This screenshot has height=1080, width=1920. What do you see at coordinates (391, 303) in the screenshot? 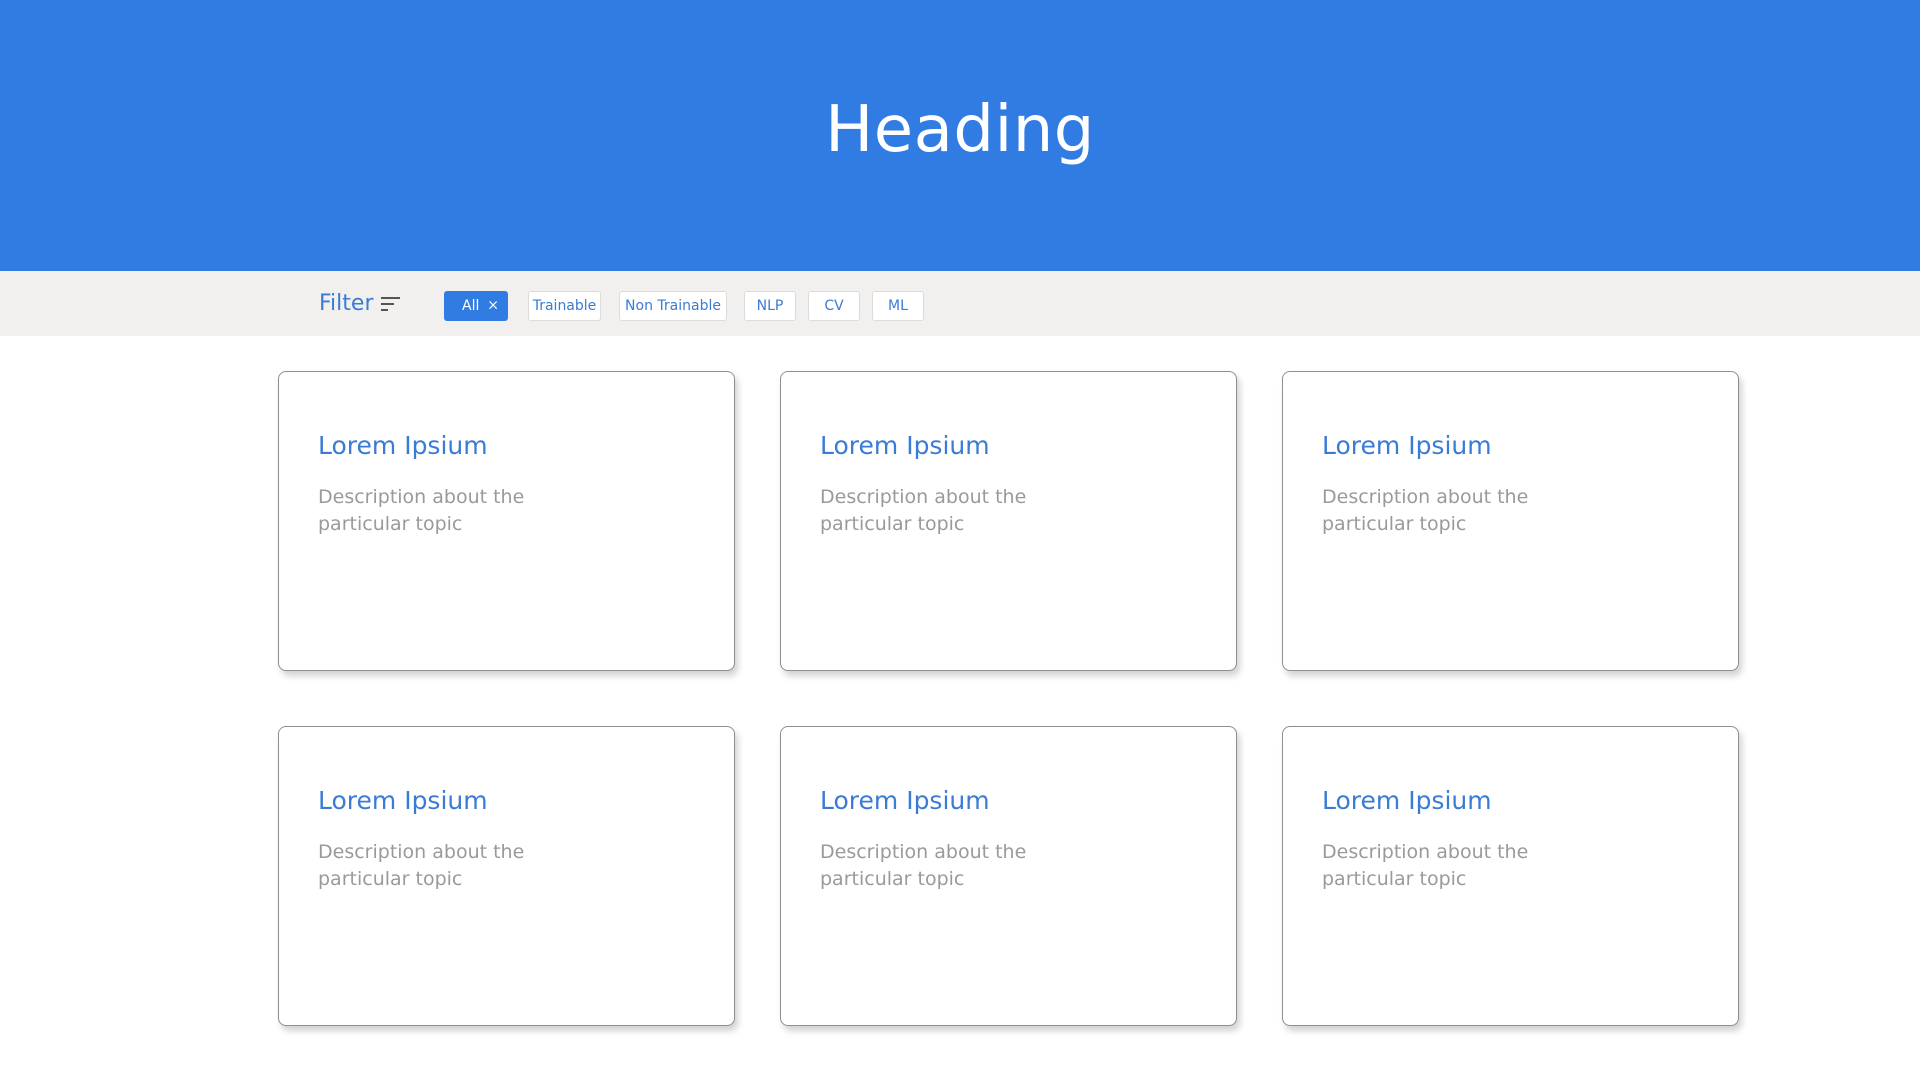
I see `sort-lines-icon` at bounding box center [391, 303].